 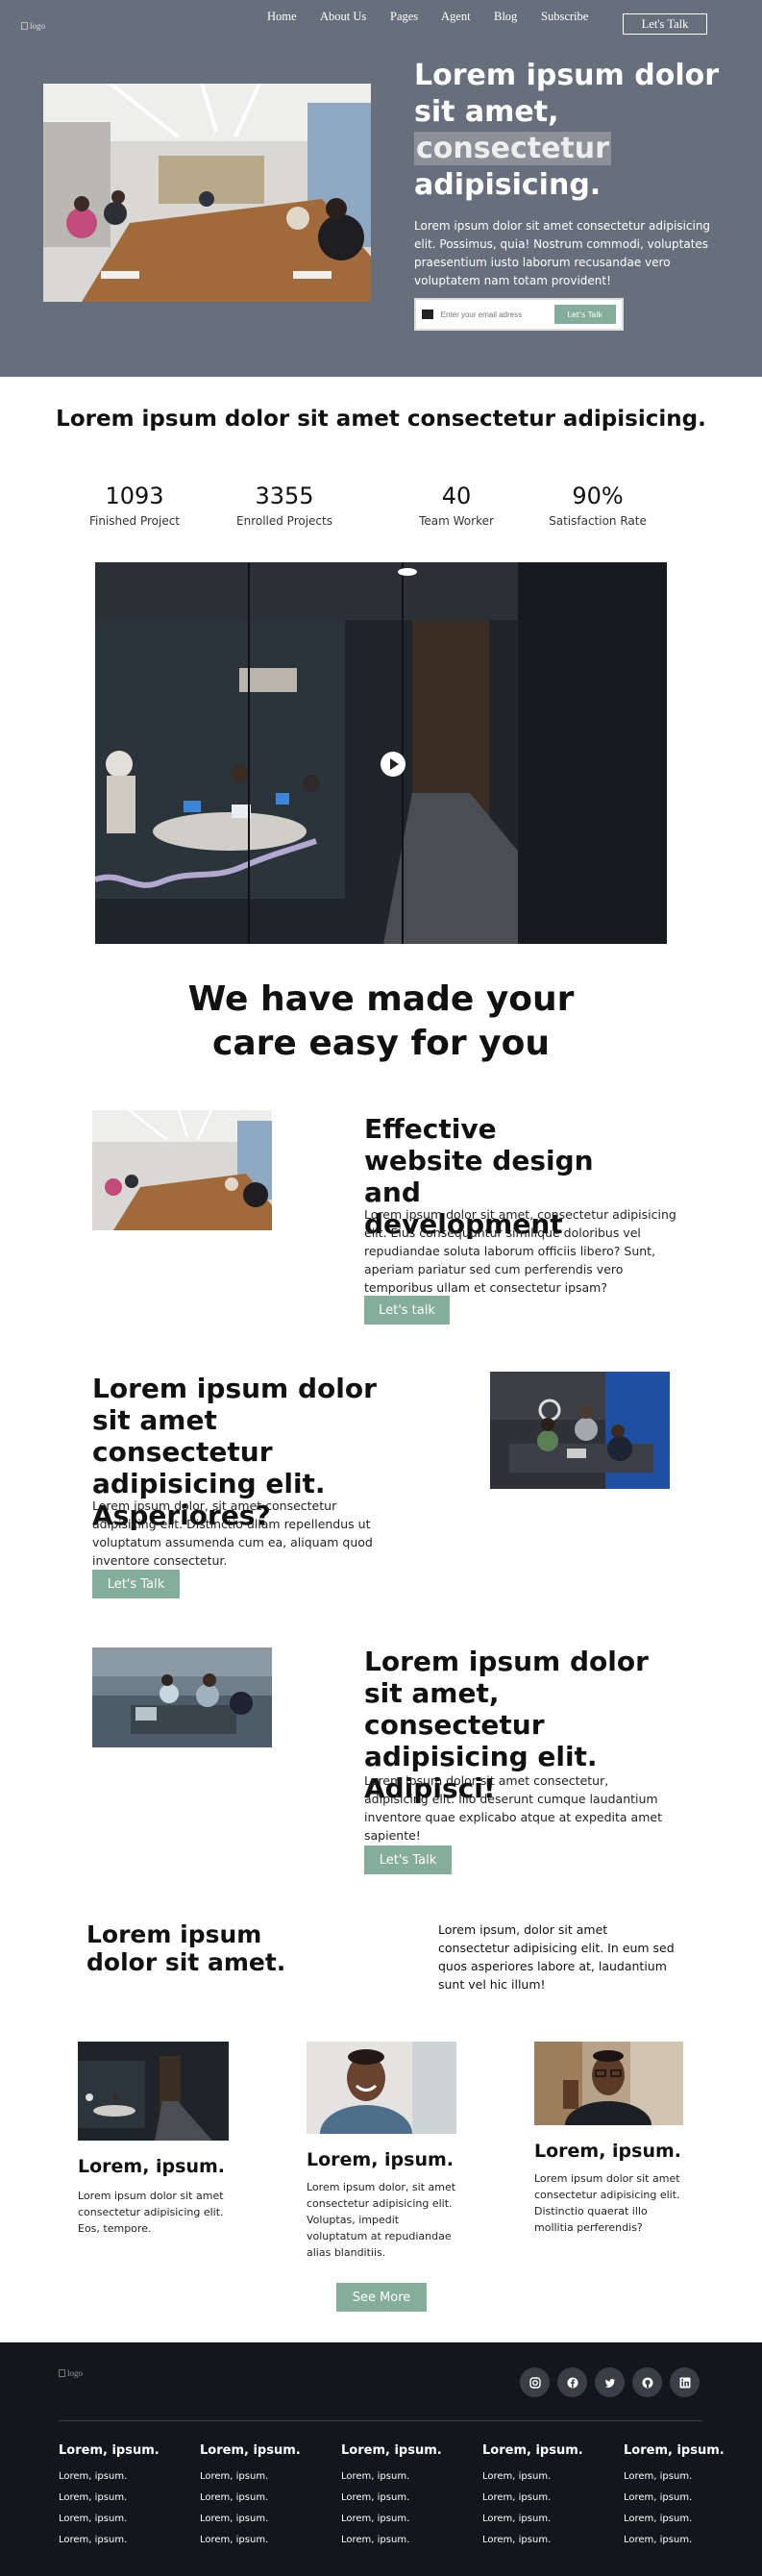 I want to click on nav-about: About Us, so click(x=343, y=17).